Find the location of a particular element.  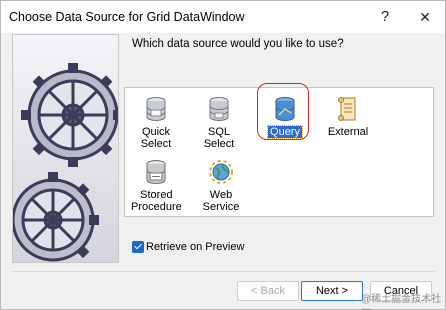

selection-highlight-ring is located at coordinates (283, 111).